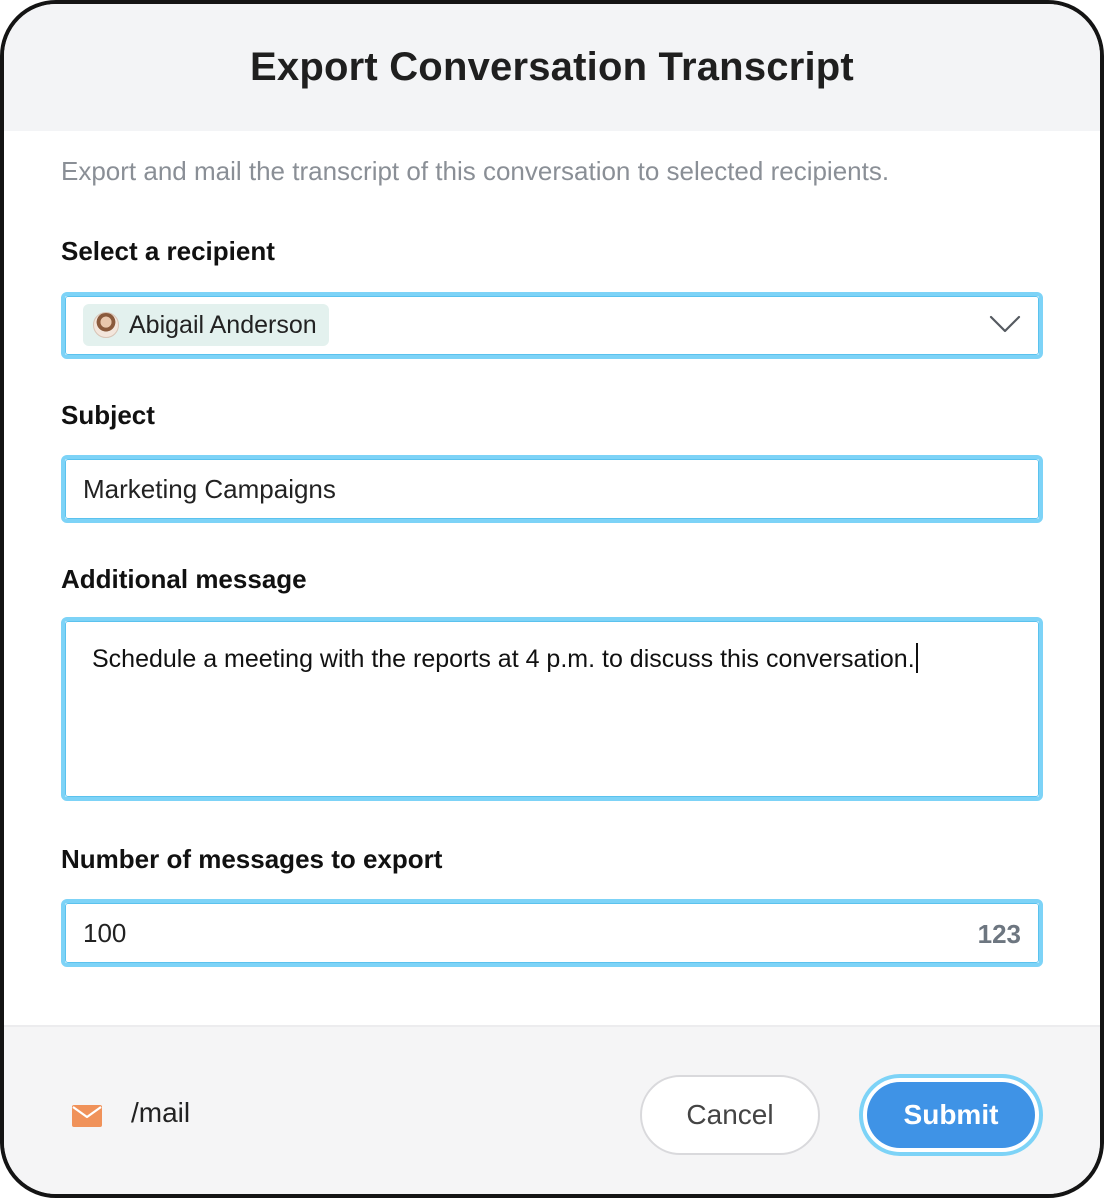  Describe the element at coordinates (108, 415) in the screenshot. I see `subject-label: Subject` at that location.